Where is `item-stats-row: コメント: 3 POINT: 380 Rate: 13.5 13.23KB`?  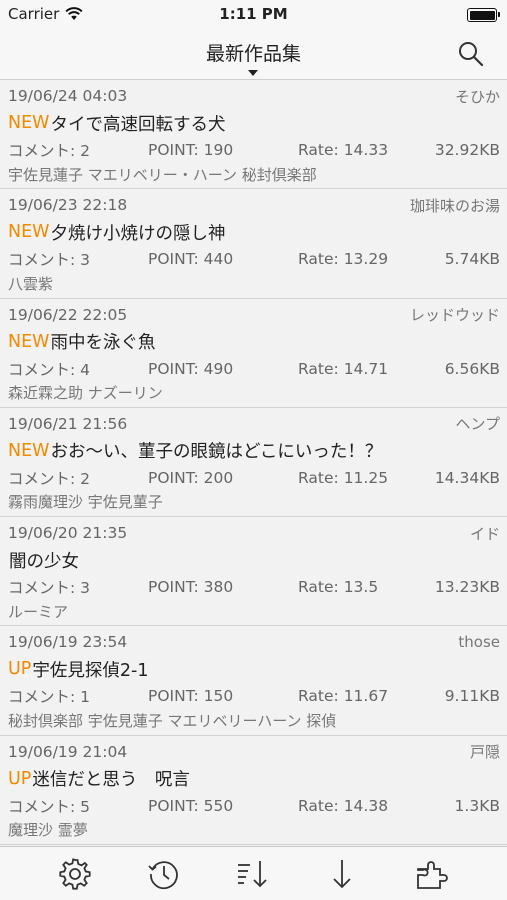
item-stats-row: コメント: 3 POINT: 380 Rate: 13.5 13.23KB is located at coordinates (254, 587).